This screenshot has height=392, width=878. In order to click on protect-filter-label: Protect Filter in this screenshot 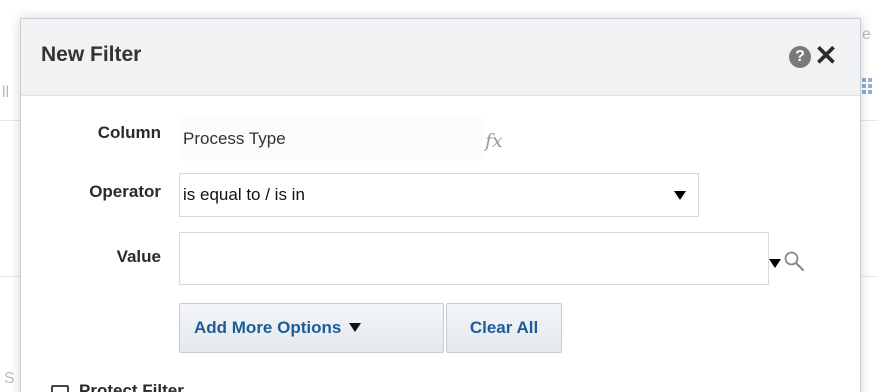, I will do `click(131, 386)`.